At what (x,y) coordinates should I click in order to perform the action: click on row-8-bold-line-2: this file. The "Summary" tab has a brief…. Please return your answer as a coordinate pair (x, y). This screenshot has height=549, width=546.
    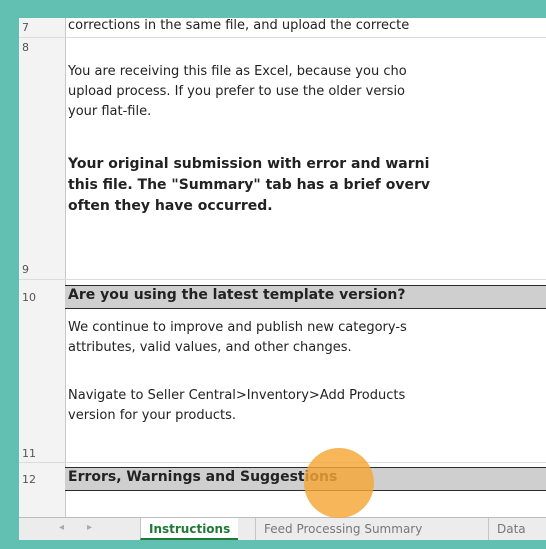
    Looking at the image, I should click on (307, 185).